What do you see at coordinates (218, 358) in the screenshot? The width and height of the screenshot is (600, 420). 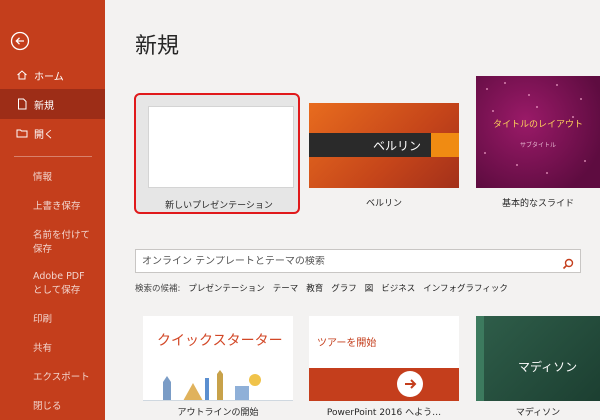 I see `template-quick-starter: クイックスターター` at bounding box center [218, 358].